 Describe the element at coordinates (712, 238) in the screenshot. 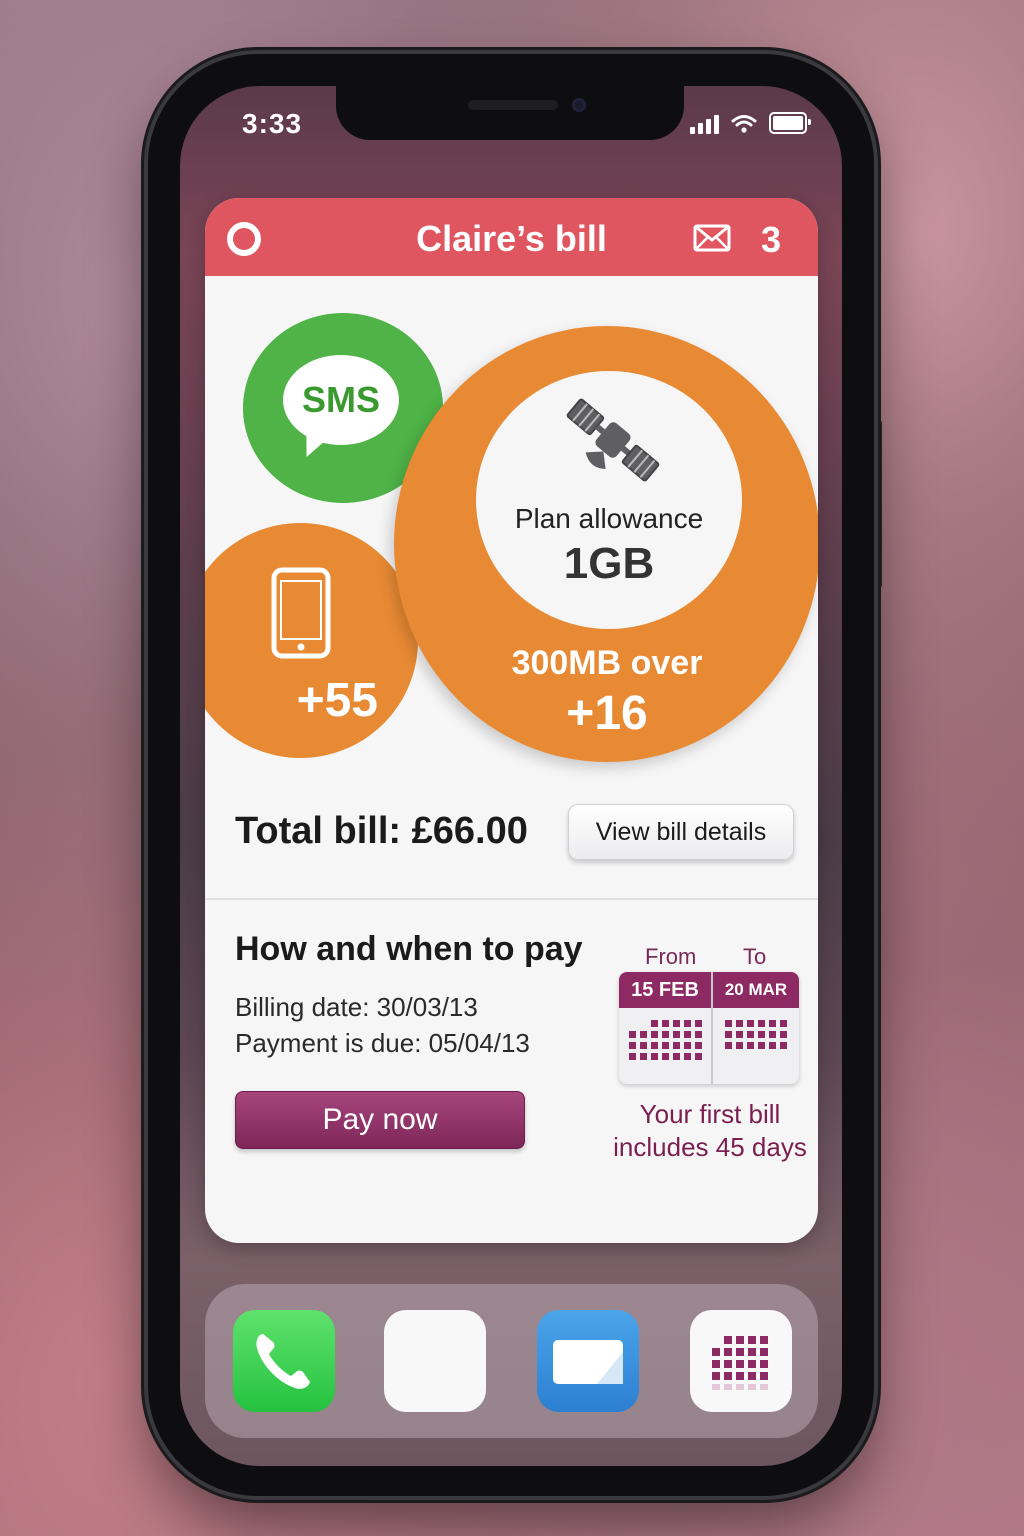

I see `mail-icon` at that location.